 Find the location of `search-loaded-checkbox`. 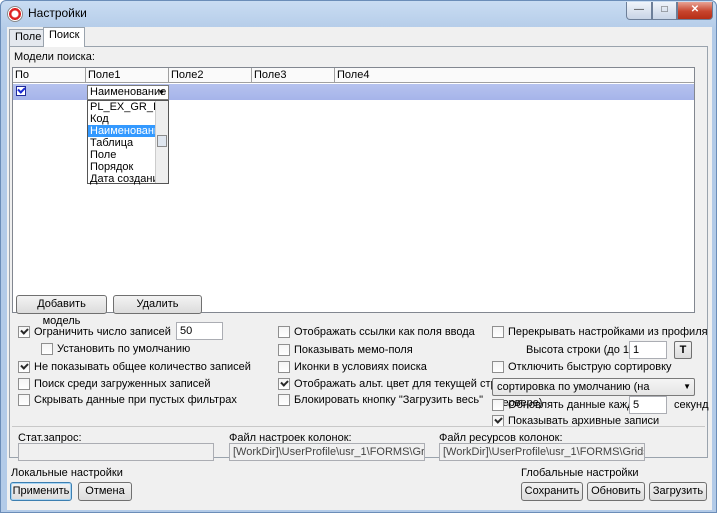

search-loaded-checkbox is located at coordinates (24, 384).